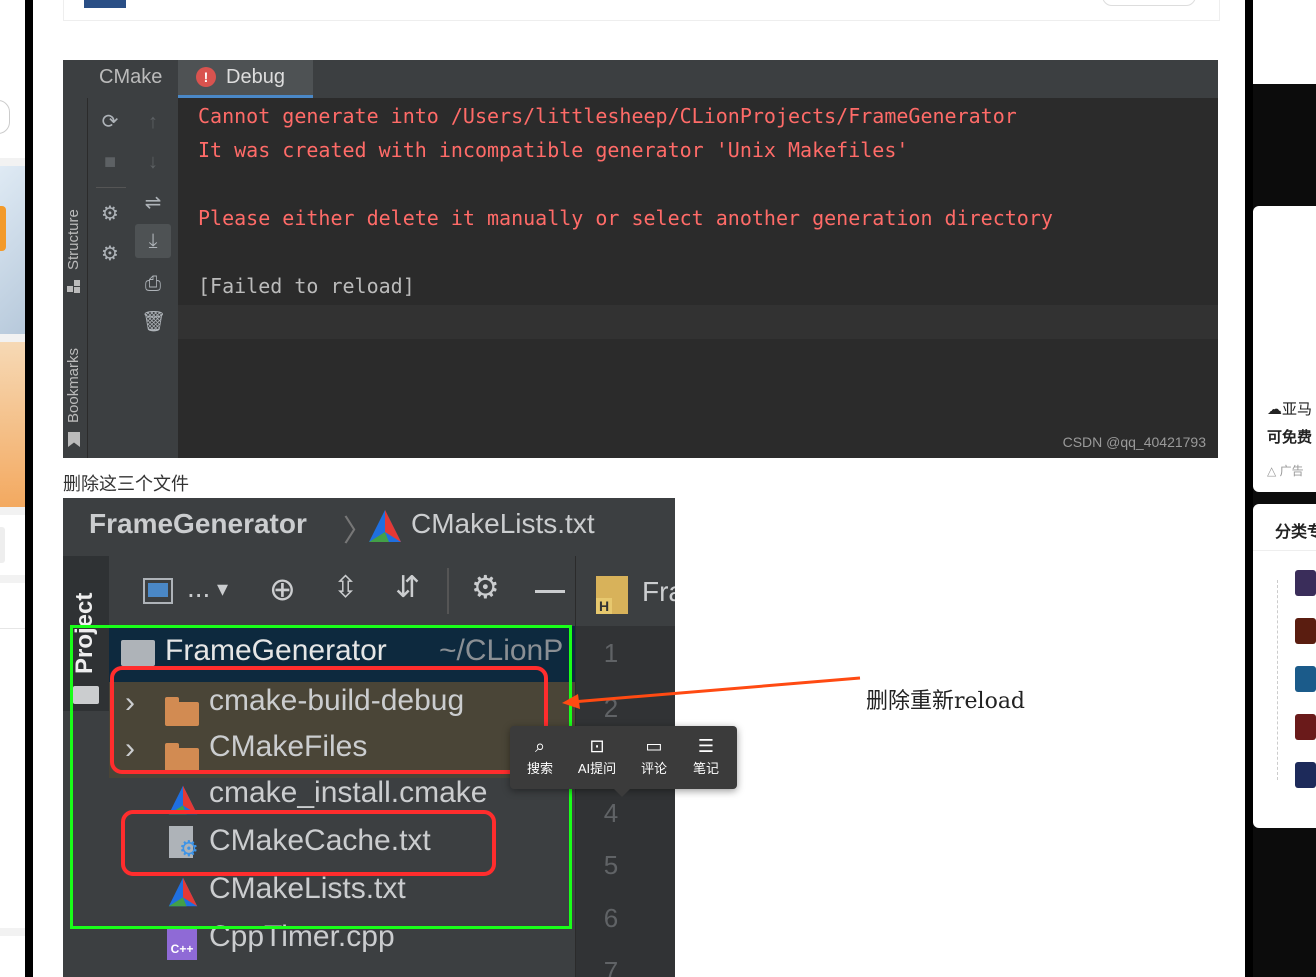 The image size is (1316, 977). What do you see at coordinates (654, 757) in the screenshot?
I see `comment-button: ▭ 评论` at bounding box center [654, 757].